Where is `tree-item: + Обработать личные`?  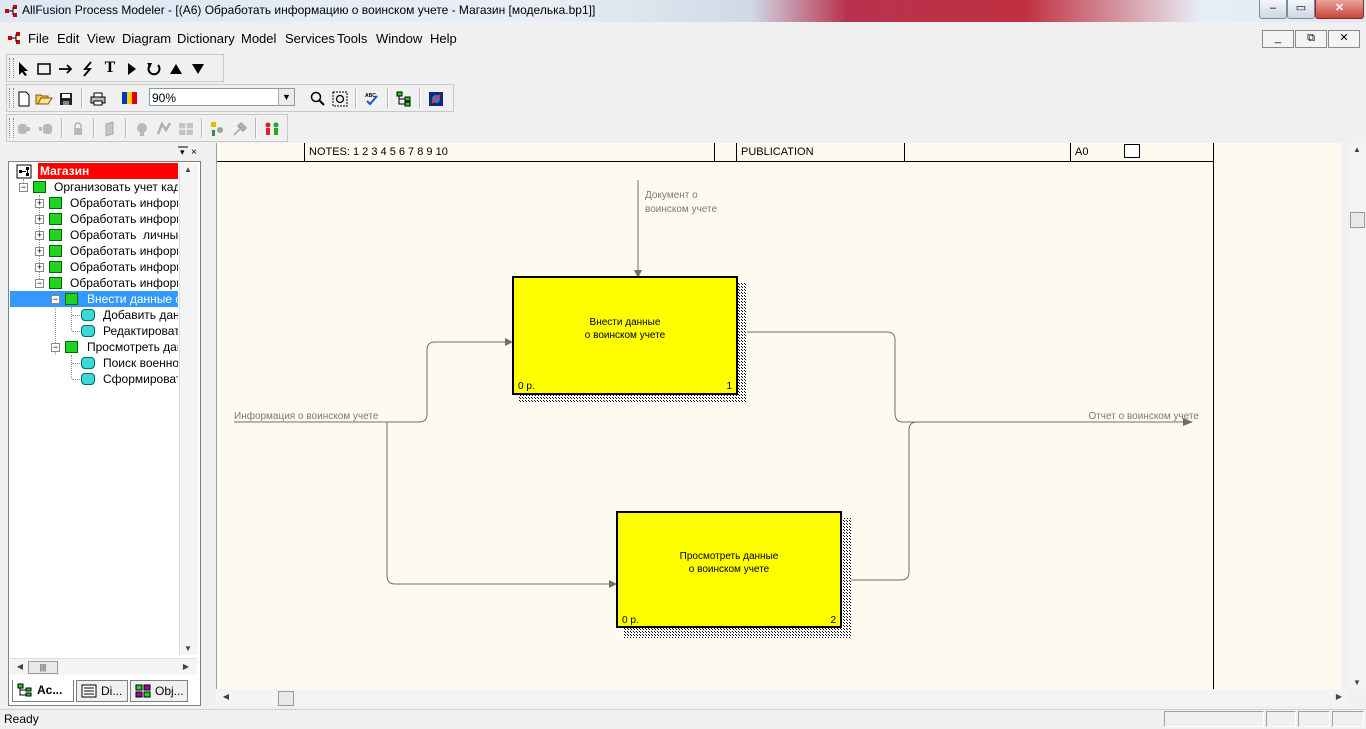
tree-item: + Обработать личные is located at coordinates (94, 235).